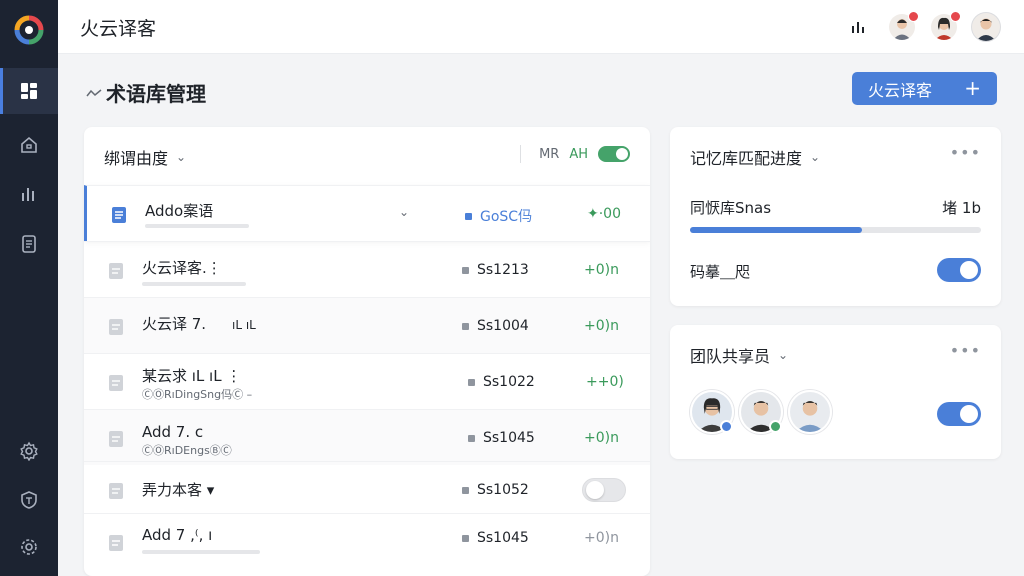 The width and height of the screenshot is (1024, 576). Describe the element at coordinates (136, 158) in the screenshot. I see `filter-label: 绑谓由度` at that location.